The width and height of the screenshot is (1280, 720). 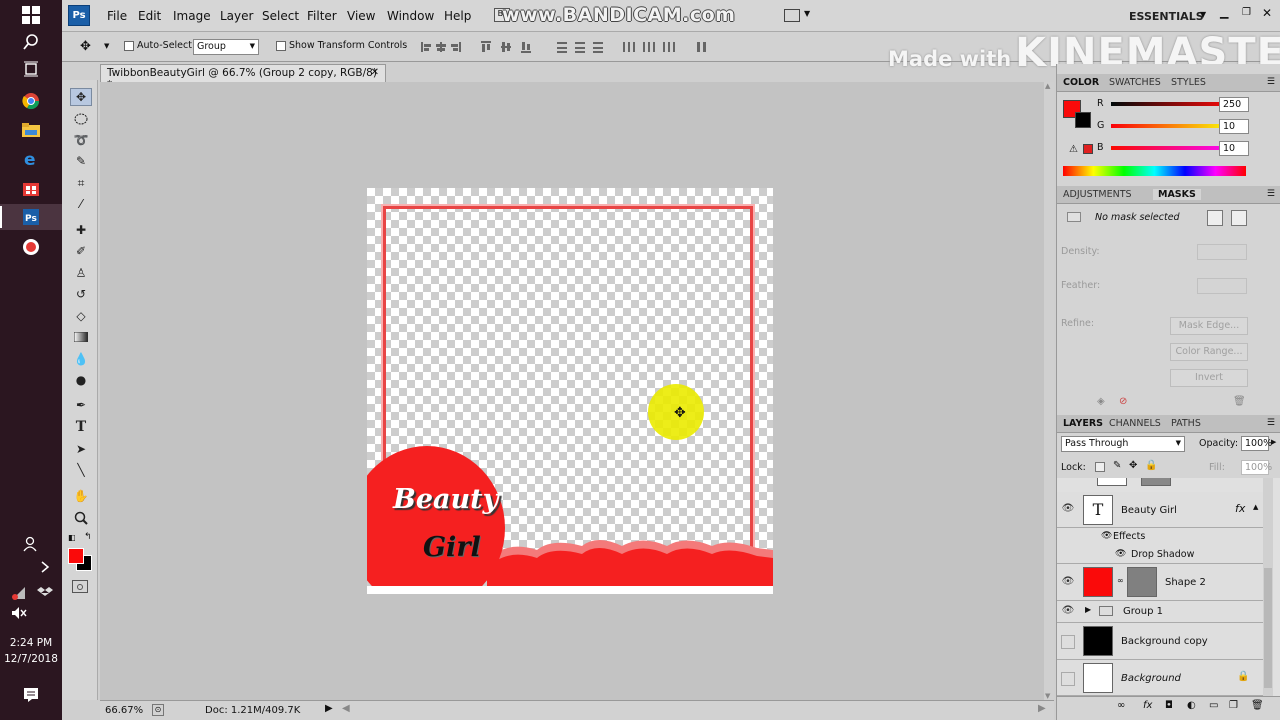 I want to click on blue-slider, so click(x=1171, y=148).